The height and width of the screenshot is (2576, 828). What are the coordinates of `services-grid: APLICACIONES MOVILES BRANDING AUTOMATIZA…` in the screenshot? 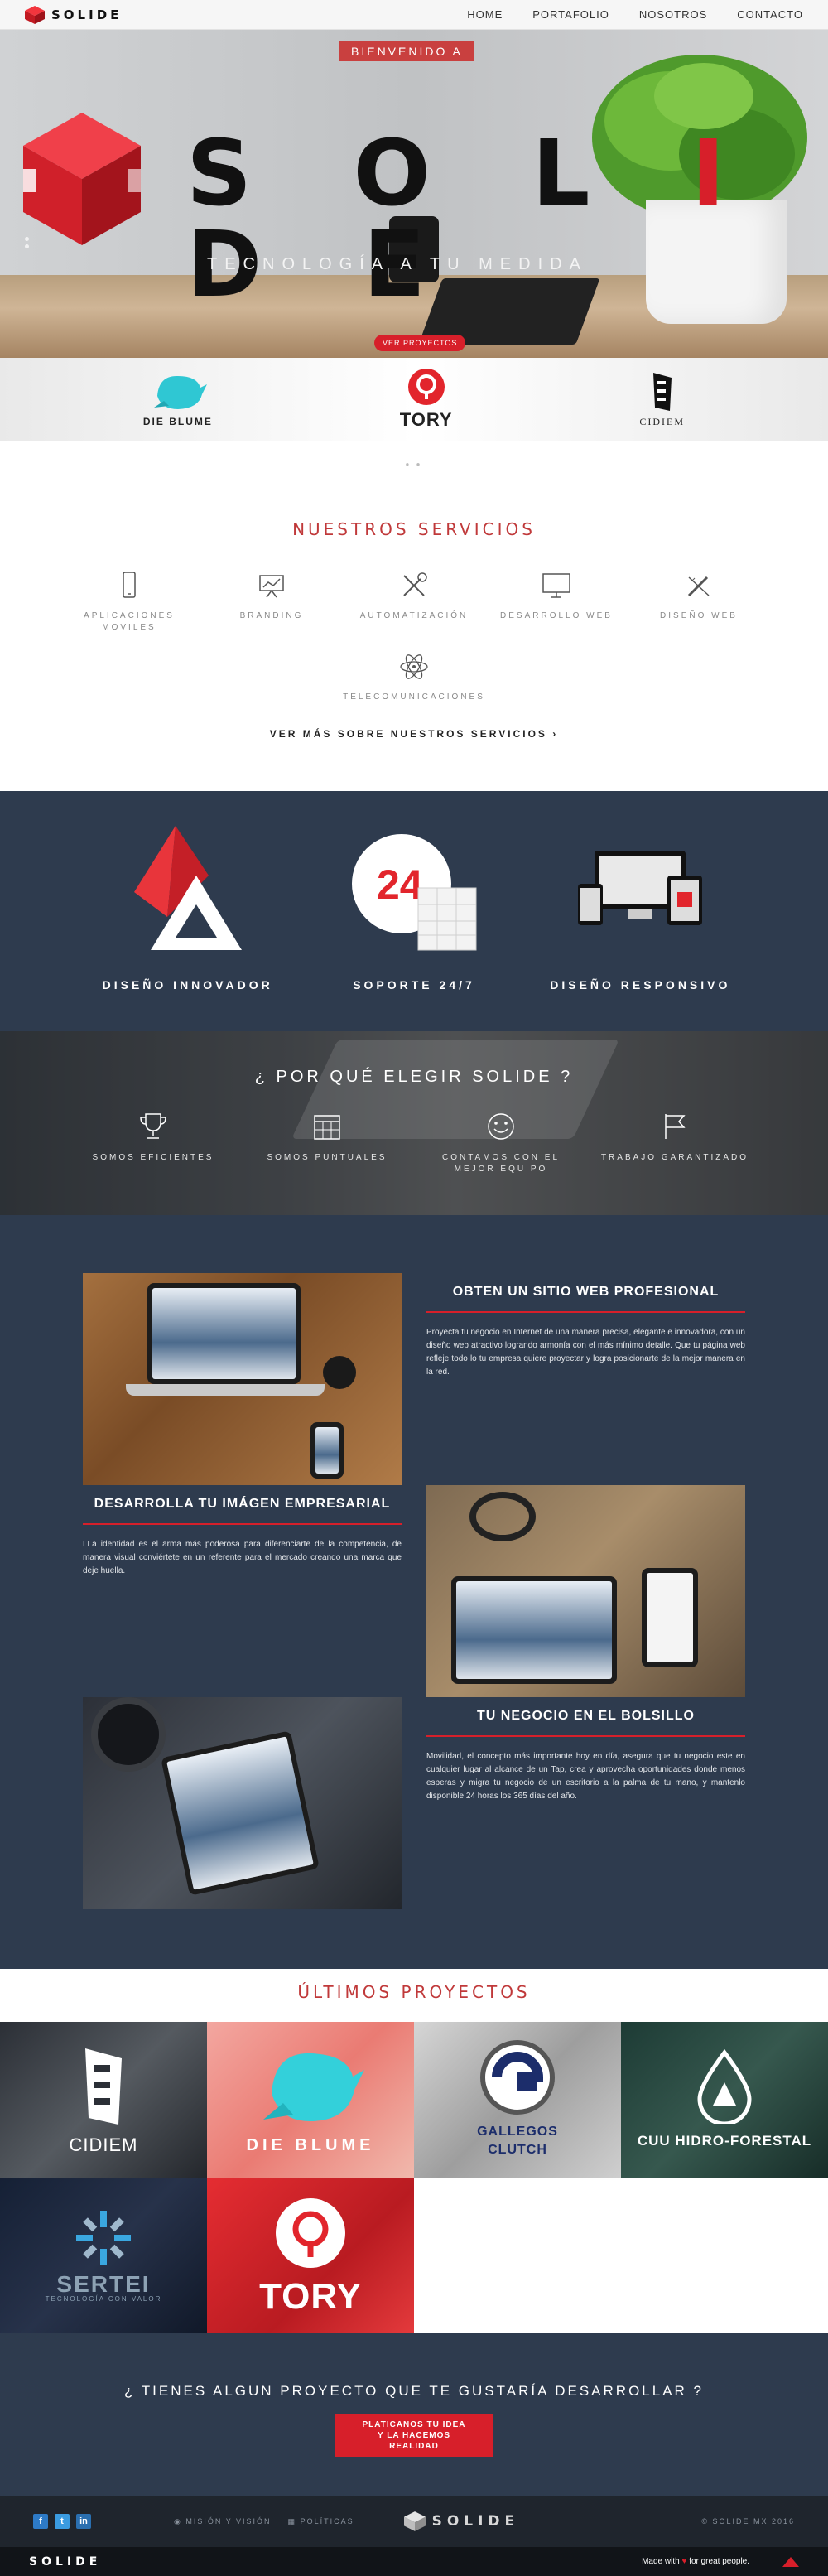 It's located at (414, 636).